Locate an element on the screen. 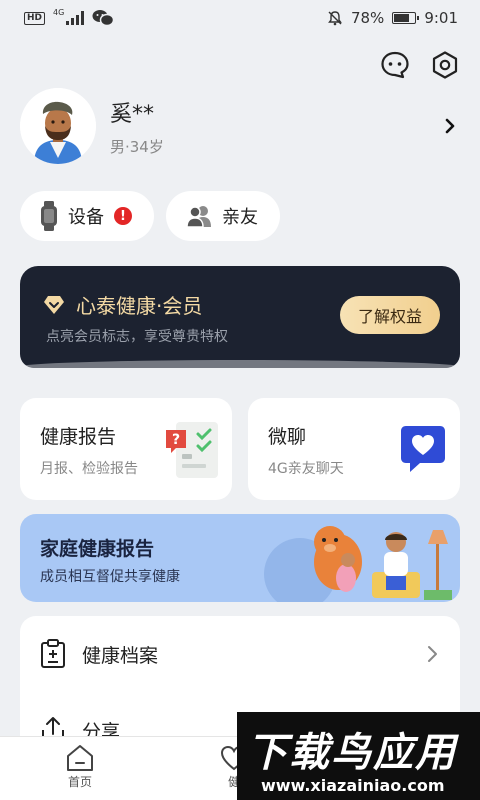  settings-hexagon-icon is located at coordinates (445, 65).